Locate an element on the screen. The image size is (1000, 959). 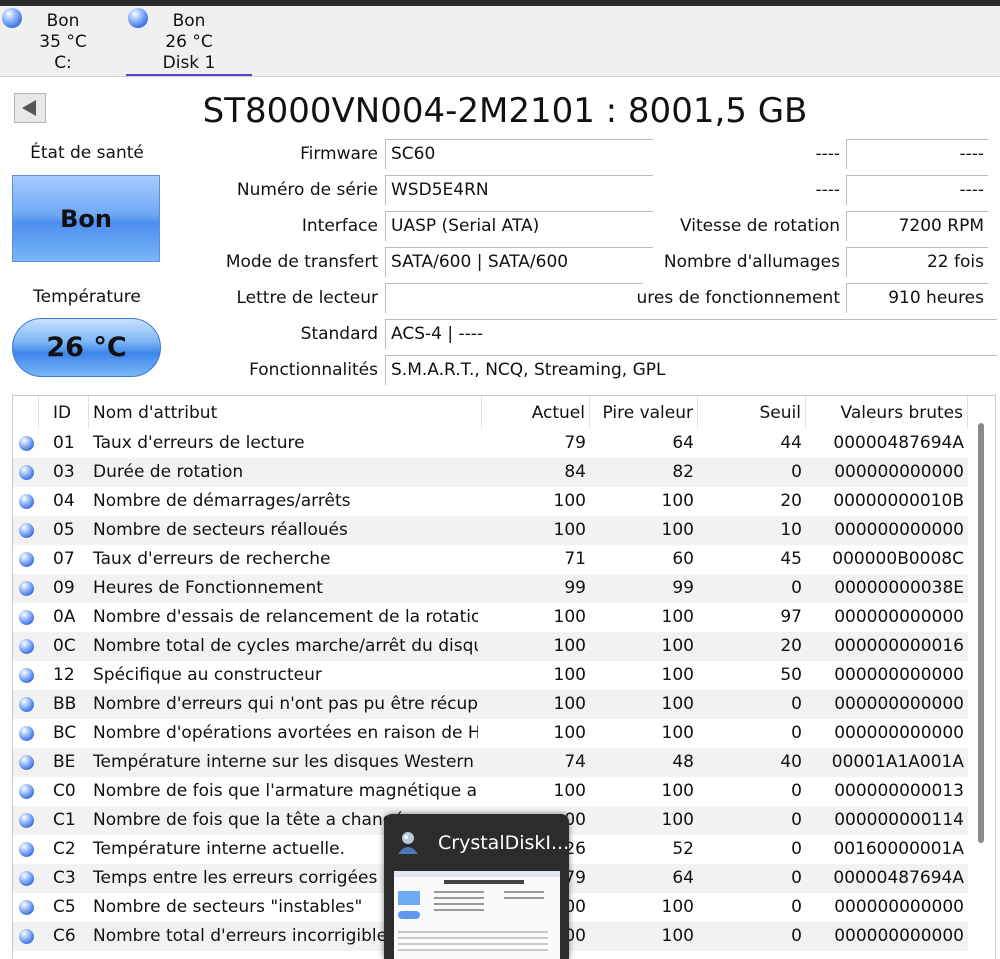
cell-id: 09 is located at coordinates (64, 588).